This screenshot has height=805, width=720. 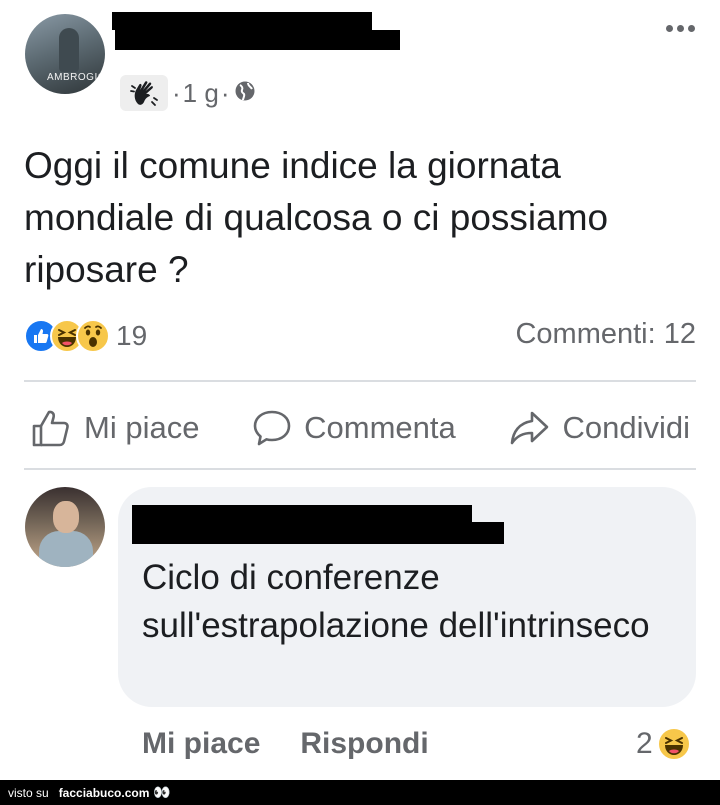 I want to click on post-actions: Mi piace Commenta Condividi, so click(x=360, y=428).